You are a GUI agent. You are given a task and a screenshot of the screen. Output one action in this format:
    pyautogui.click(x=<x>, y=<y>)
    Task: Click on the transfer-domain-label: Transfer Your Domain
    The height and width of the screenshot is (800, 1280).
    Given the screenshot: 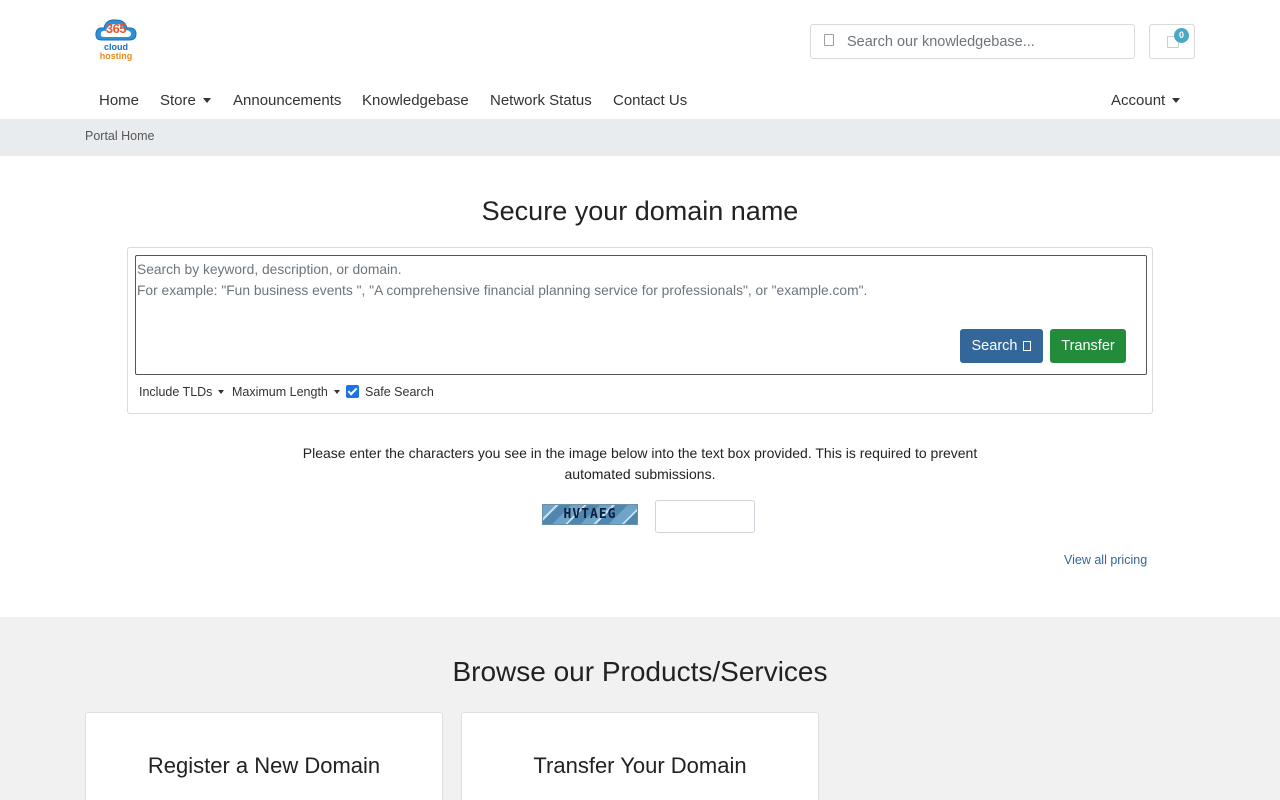 What is the action you would take?
    pyautogui.click(x=640, y=765)
    